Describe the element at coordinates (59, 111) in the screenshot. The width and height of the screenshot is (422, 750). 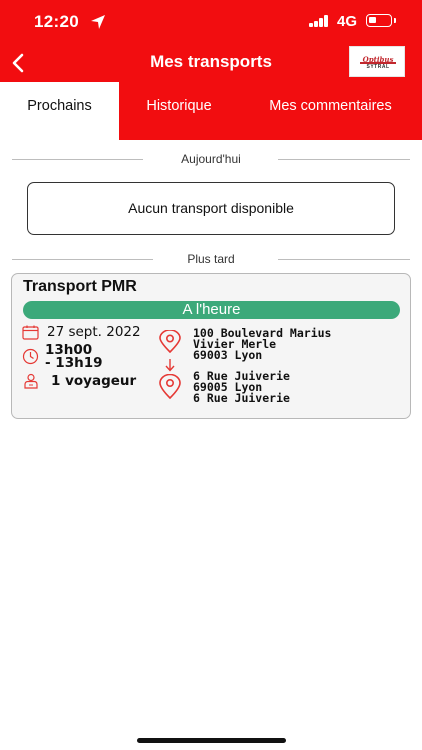
I see `tab-prochains: Prochains` at that location.